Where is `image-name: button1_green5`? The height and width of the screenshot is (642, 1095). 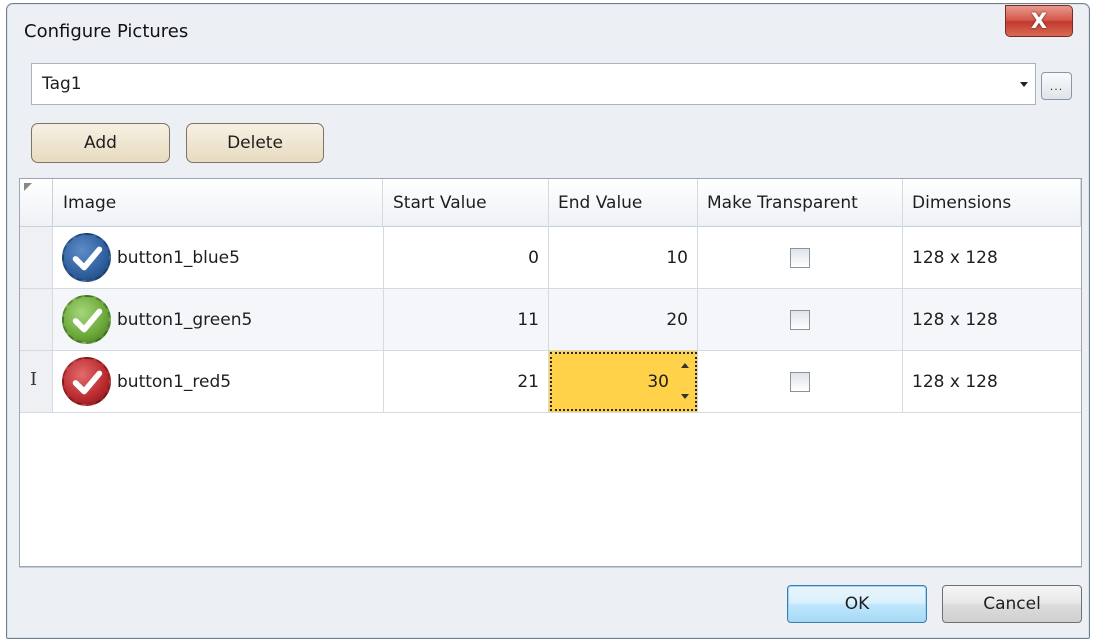
image-name: button1_green5 is located at coordinates (185, 319).